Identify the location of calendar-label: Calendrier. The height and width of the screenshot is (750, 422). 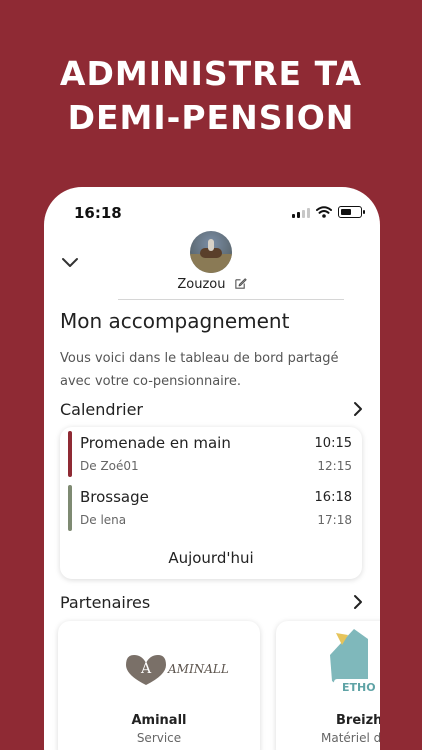
(102, 409).